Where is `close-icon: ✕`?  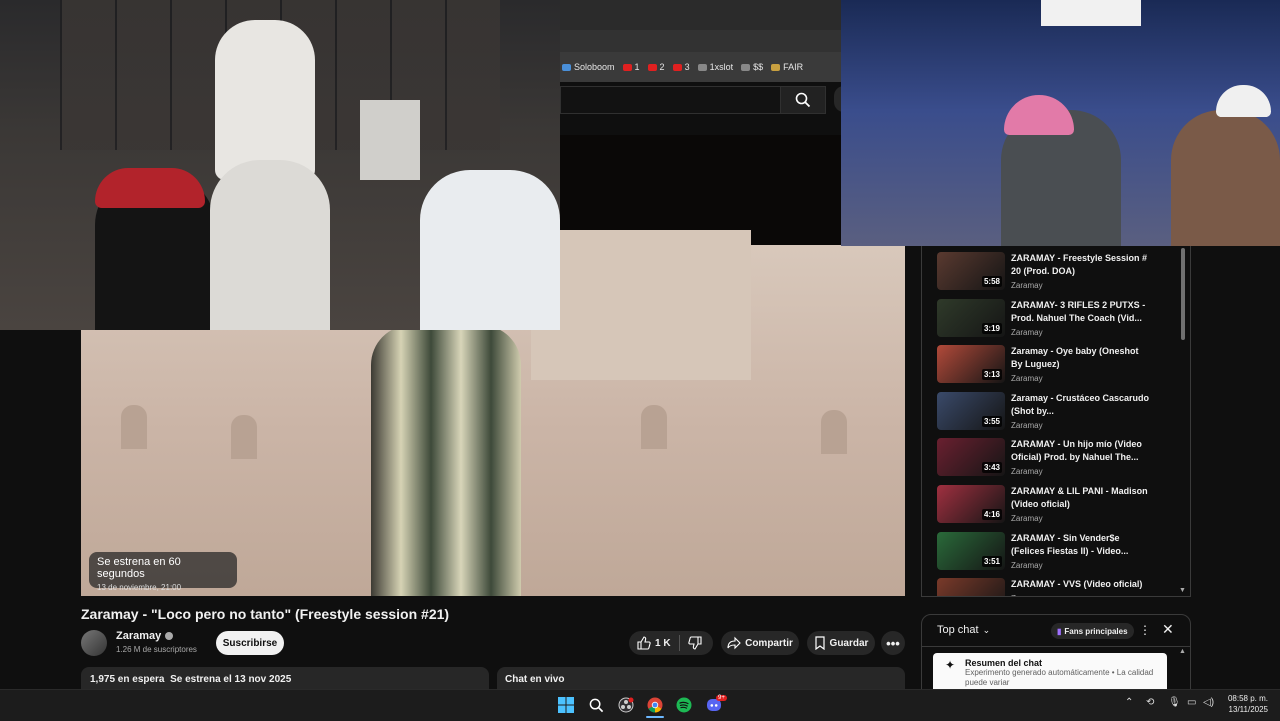 close-icon: ✕ is located at coordinates (1168, 629).